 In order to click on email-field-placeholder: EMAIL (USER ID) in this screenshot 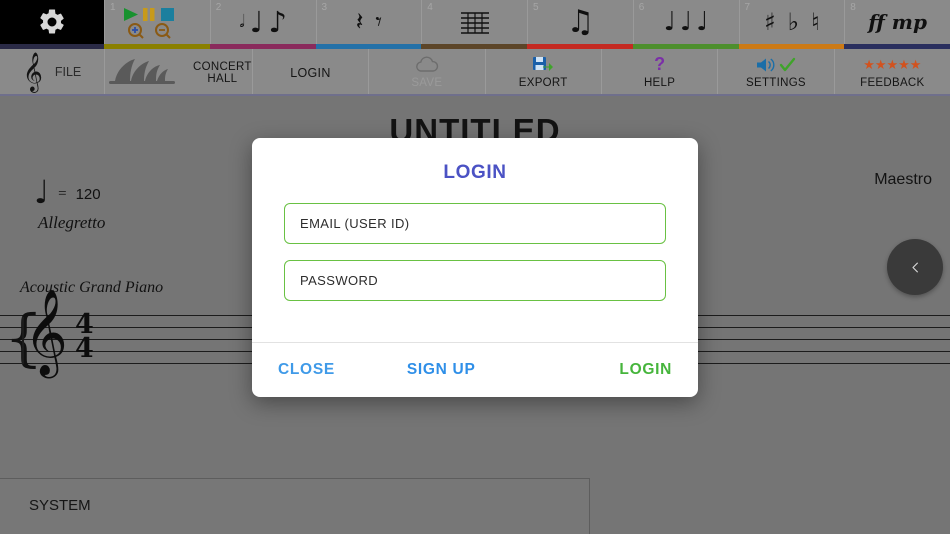, I will do `click(355, 223)`.